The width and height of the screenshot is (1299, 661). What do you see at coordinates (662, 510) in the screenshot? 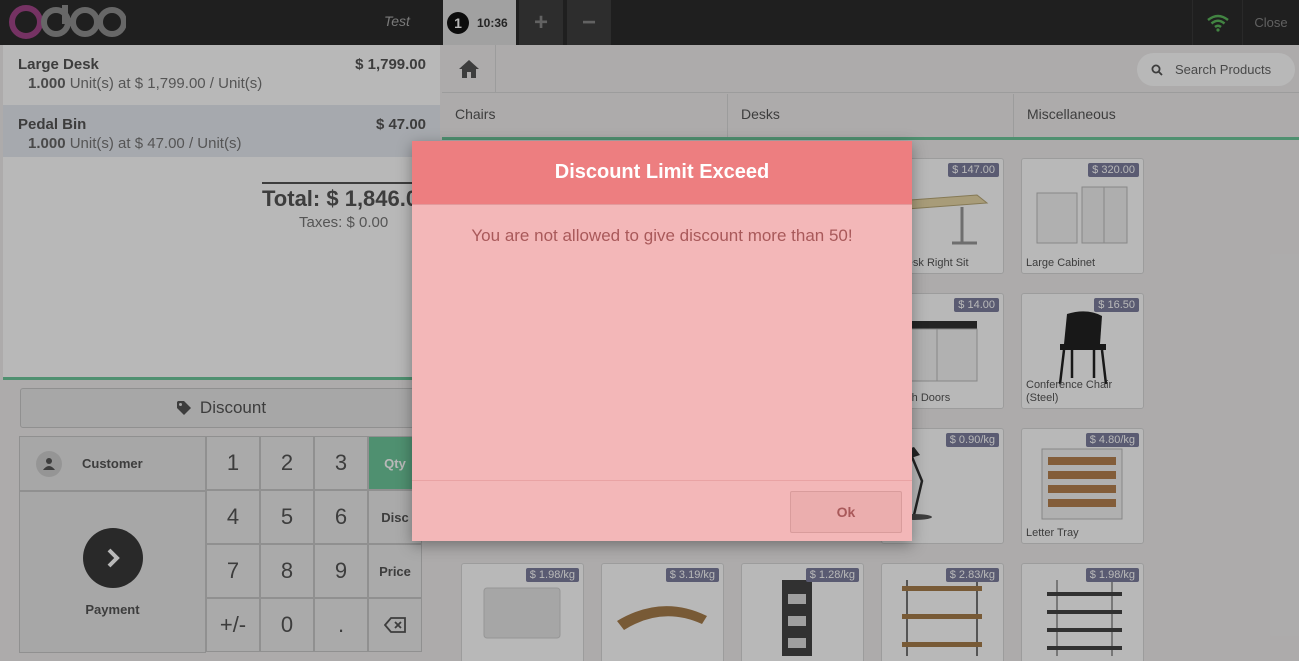
I see `dialog-footer: Ok` at bounding box center [662, 510].